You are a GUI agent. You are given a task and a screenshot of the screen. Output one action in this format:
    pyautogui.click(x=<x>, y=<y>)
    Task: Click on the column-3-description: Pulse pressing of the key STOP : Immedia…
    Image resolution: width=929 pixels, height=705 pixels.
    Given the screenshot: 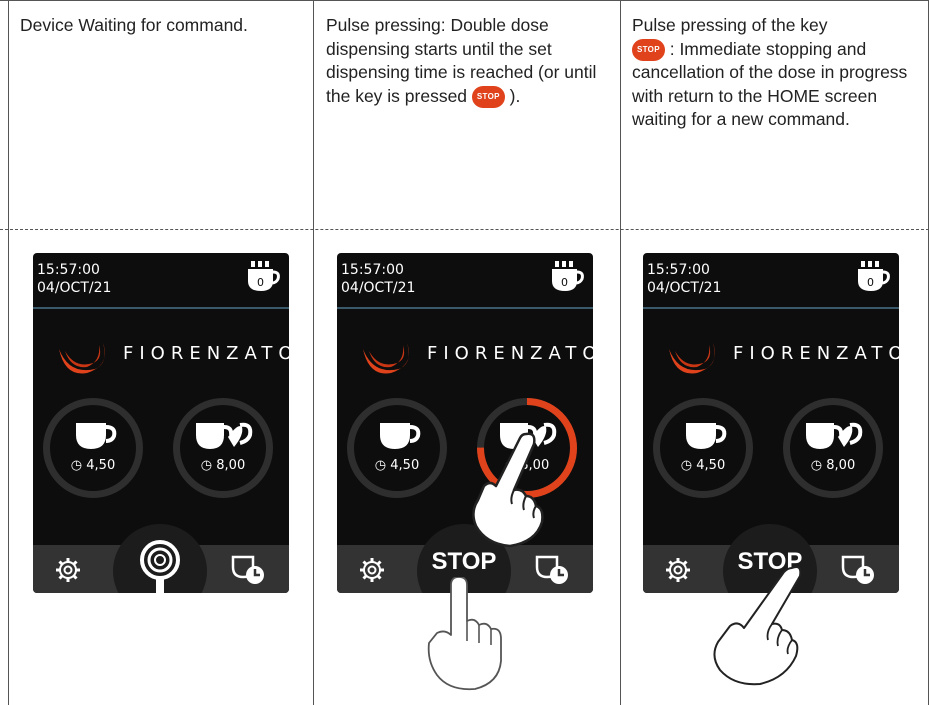 What is the action you would take?
    pyautogui.click(x=777, y=73)
    